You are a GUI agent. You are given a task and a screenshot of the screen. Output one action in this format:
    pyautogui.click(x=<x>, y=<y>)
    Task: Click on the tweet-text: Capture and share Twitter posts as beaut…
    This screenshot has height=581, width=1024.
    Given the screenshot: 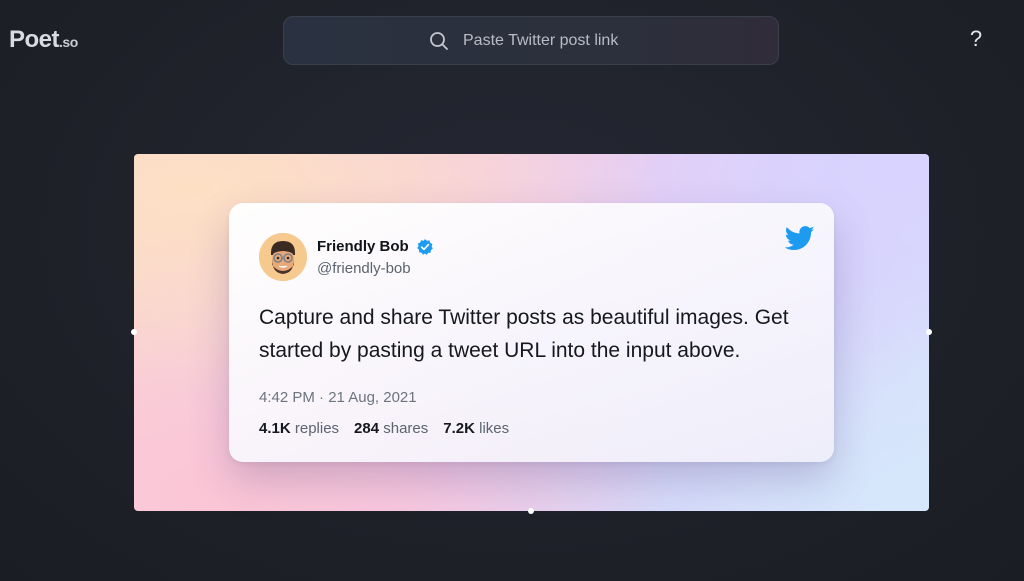 What is the action you would take?
    pyautogui.click(x=524, y=334)
    